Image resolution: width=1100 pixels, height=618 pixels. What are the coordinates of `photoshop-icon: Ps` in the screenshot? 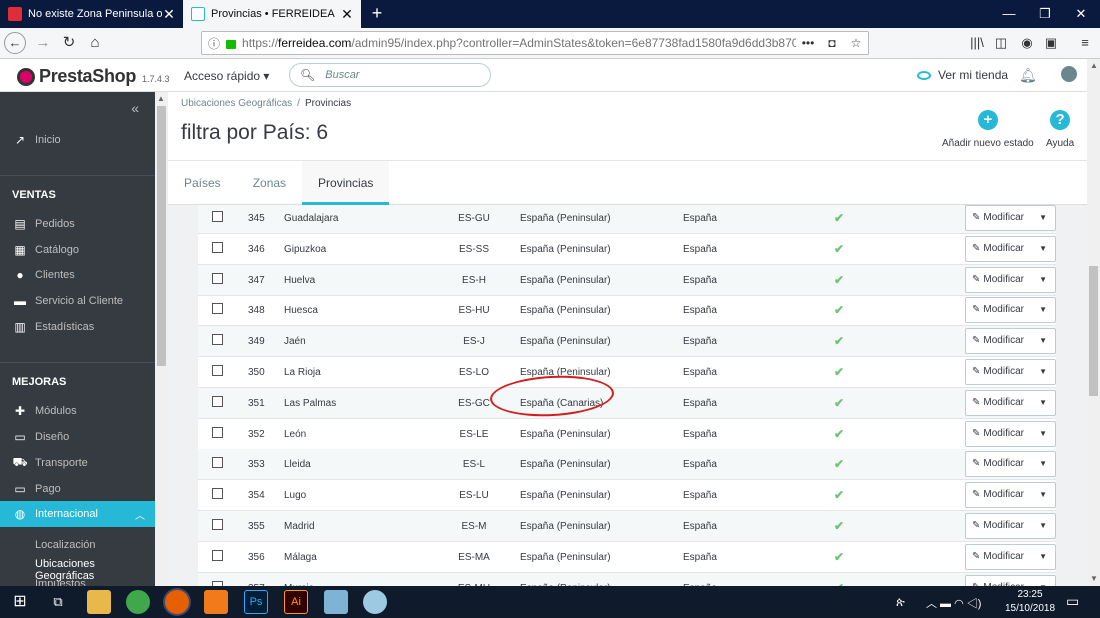 It's located at (256, 602).